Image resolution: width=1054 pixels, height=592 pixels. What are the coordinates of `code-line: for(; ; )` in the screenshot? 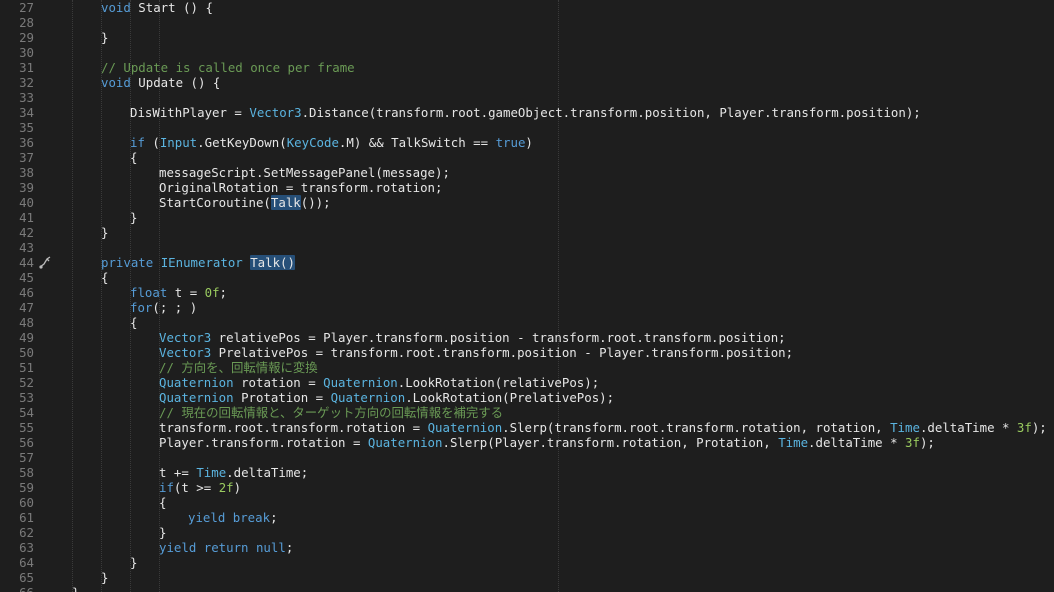 It's located at (163, 307).